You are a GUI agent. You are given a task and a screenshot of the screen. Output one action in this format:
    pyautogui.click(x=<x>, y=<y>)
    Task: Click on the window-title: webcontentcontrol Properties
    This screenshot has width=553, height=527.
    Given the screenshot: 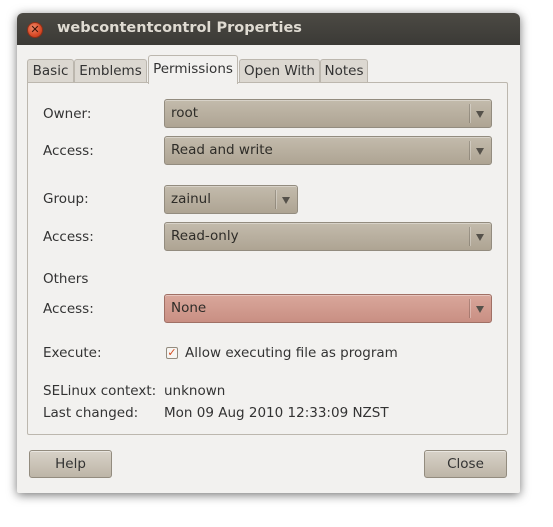 What is the action you would take?
    pyautogui.click(x=179, y=28)
    